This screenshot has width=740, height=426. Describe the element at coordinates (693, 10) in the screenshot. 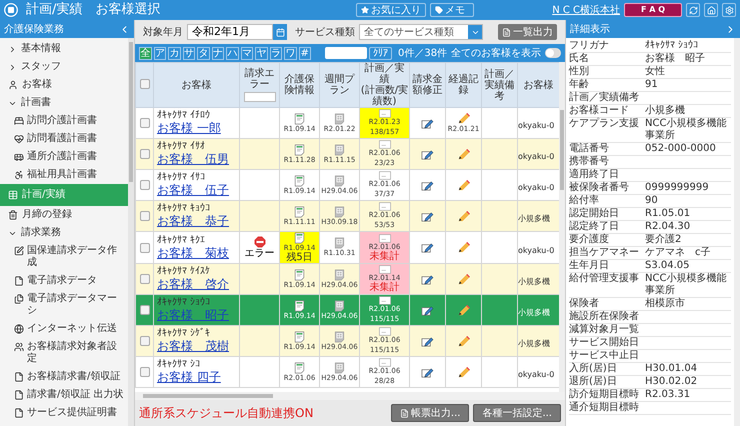

I see `refresh-button` at that location.